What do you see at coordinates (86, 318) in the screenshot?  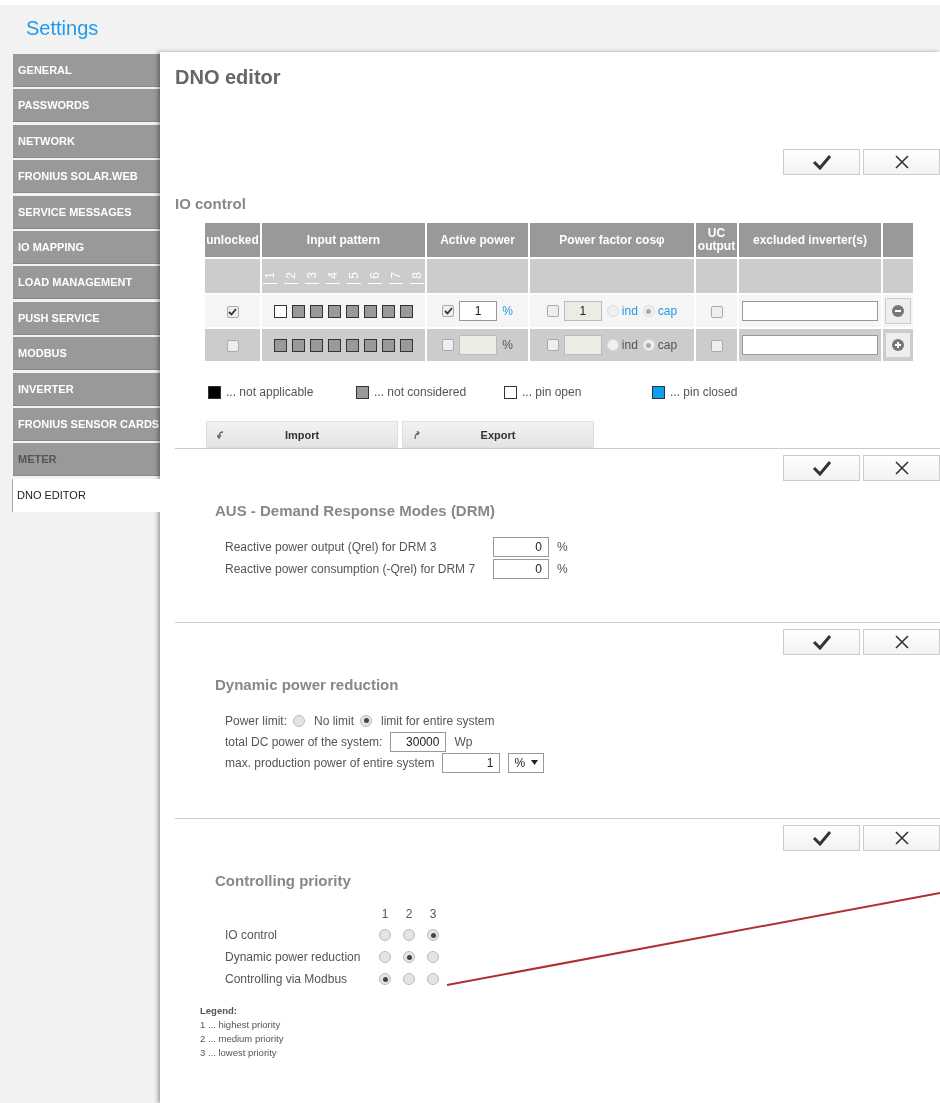 I see `sidebar-item: PUSH SERVICE` at bounding box center [86, 318].